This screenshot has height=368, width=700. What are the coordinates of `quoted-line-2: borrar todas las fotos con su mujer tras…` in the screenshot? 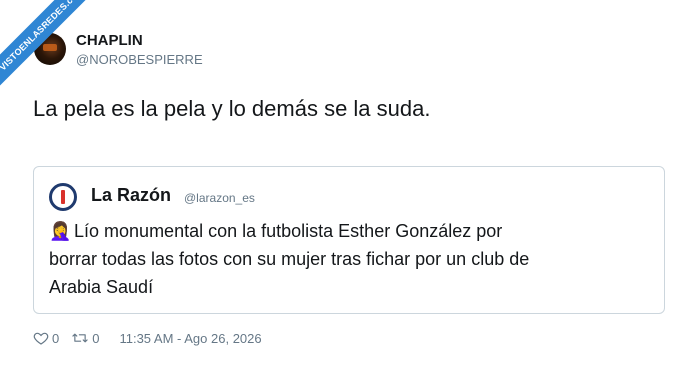 It's located at (289, 259).